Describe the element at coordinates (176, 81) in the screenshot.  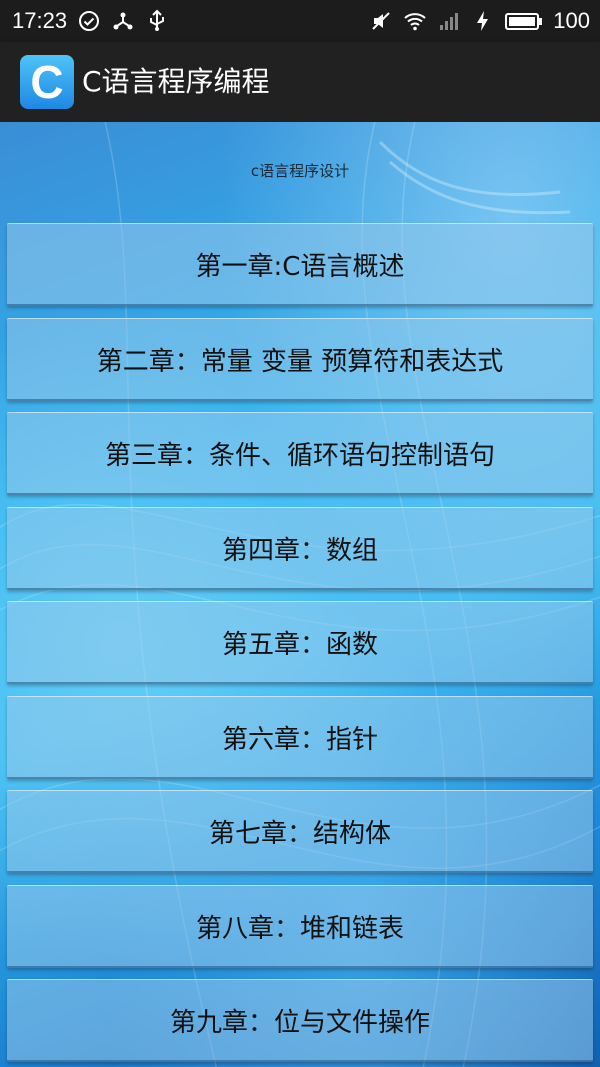
I see `app-title: C语言程序编程` at that location.